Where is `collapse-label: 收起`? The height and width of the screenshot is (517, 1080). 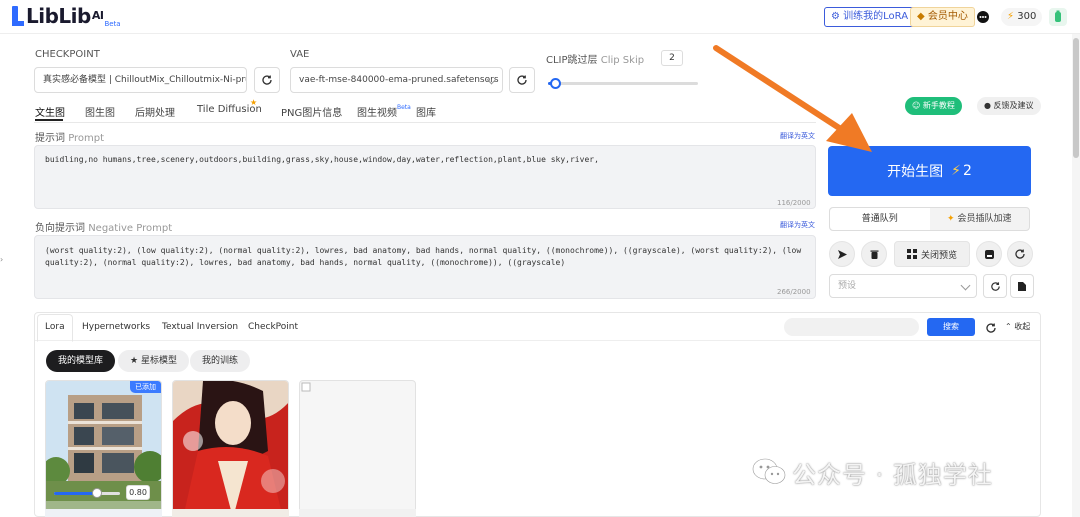
collapse-label: 收起 is located at coordinates (1022, 326).